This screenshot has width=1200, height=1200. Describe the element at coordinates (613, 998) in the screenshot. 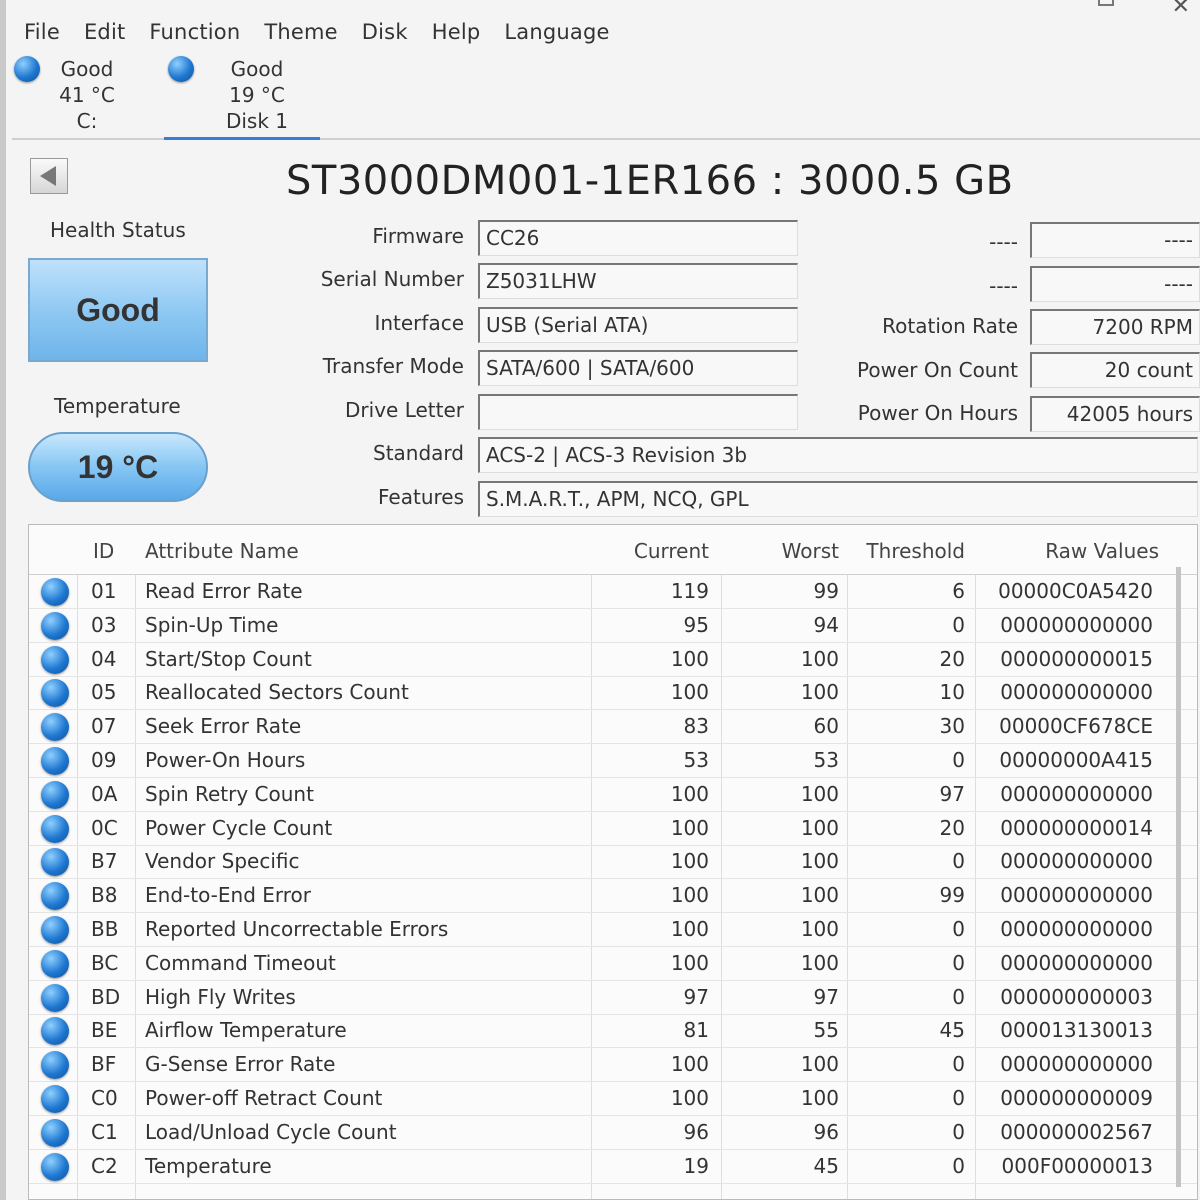

I see `table-row: BD High Fly Writes 97 97 0 000000000003` at that location.